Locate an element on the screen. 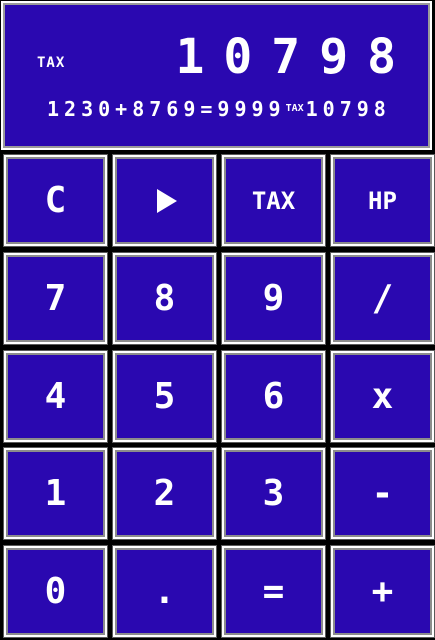 Image resolution: width=435 pixels, height=640 pixels. digit-6-button: 6 is located at coordinates (273, 396).